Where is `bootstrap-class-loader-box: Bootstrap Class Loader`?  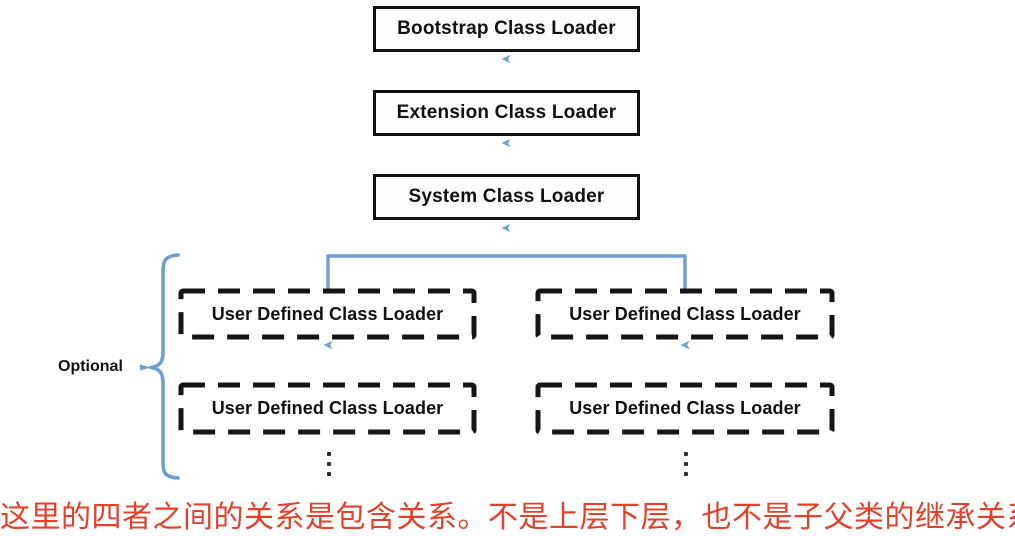 bootstrap-class-loader-box: Bootstrap Class Loader is located at coordinates (506, 29).